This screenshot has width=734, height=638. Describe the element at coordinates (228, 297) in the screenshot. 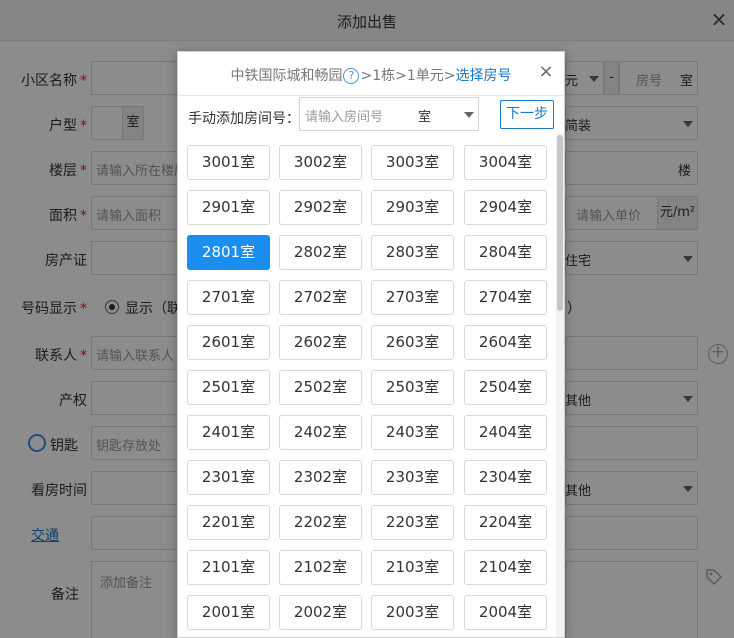

I see `room-button: 2701室` at that location.